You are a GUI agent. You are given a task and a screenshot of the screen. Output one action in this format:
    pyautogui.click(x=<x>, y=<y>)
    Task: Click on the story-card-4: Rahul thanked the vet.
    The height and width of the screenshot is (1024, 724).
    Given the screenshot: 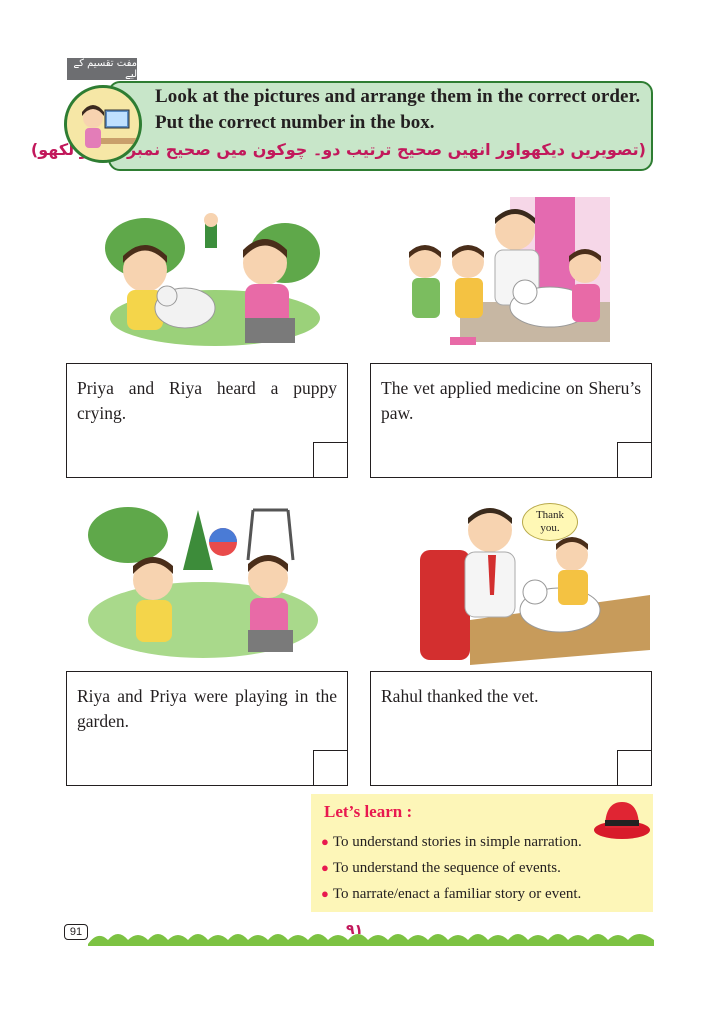 What is the action you would take?
    pyautogui.click(x=511, y=728)
    